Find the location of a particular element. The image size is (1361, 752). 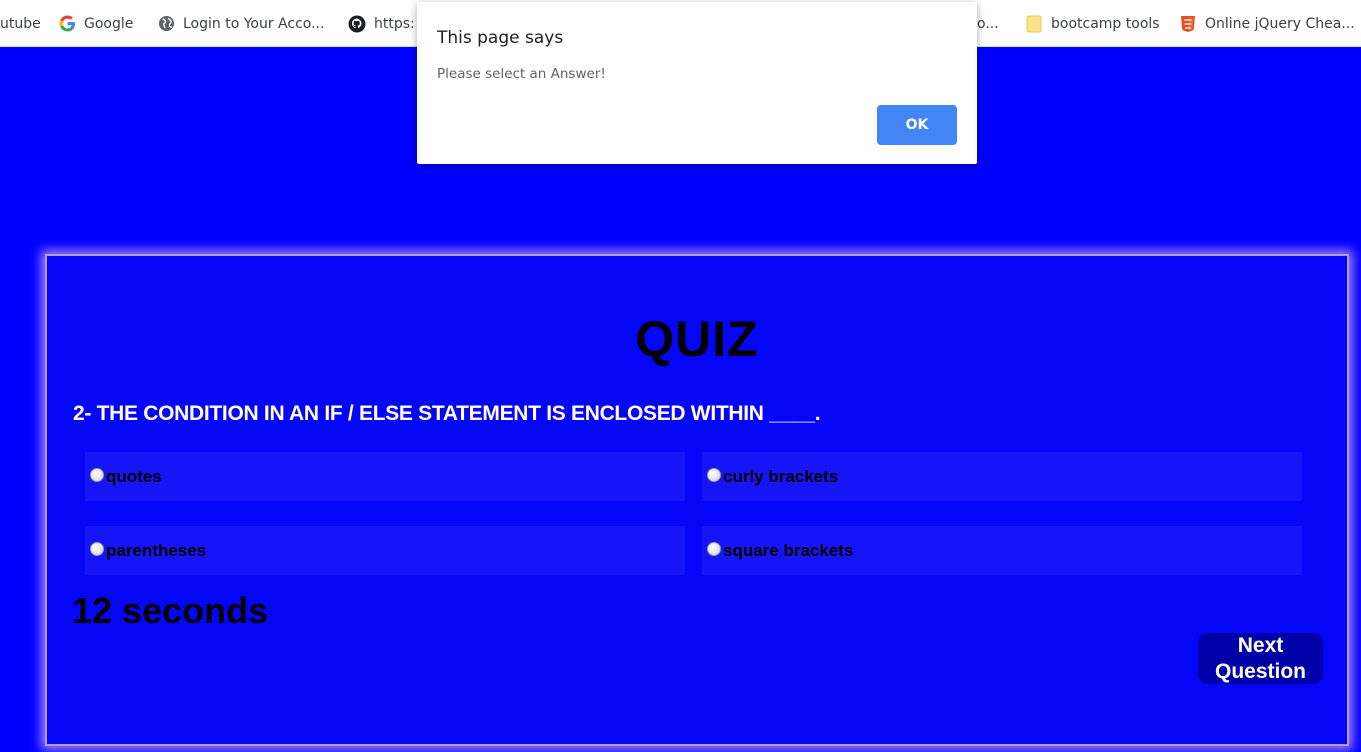

bookmark-youtube: utube is located at coordinates (20, 23).